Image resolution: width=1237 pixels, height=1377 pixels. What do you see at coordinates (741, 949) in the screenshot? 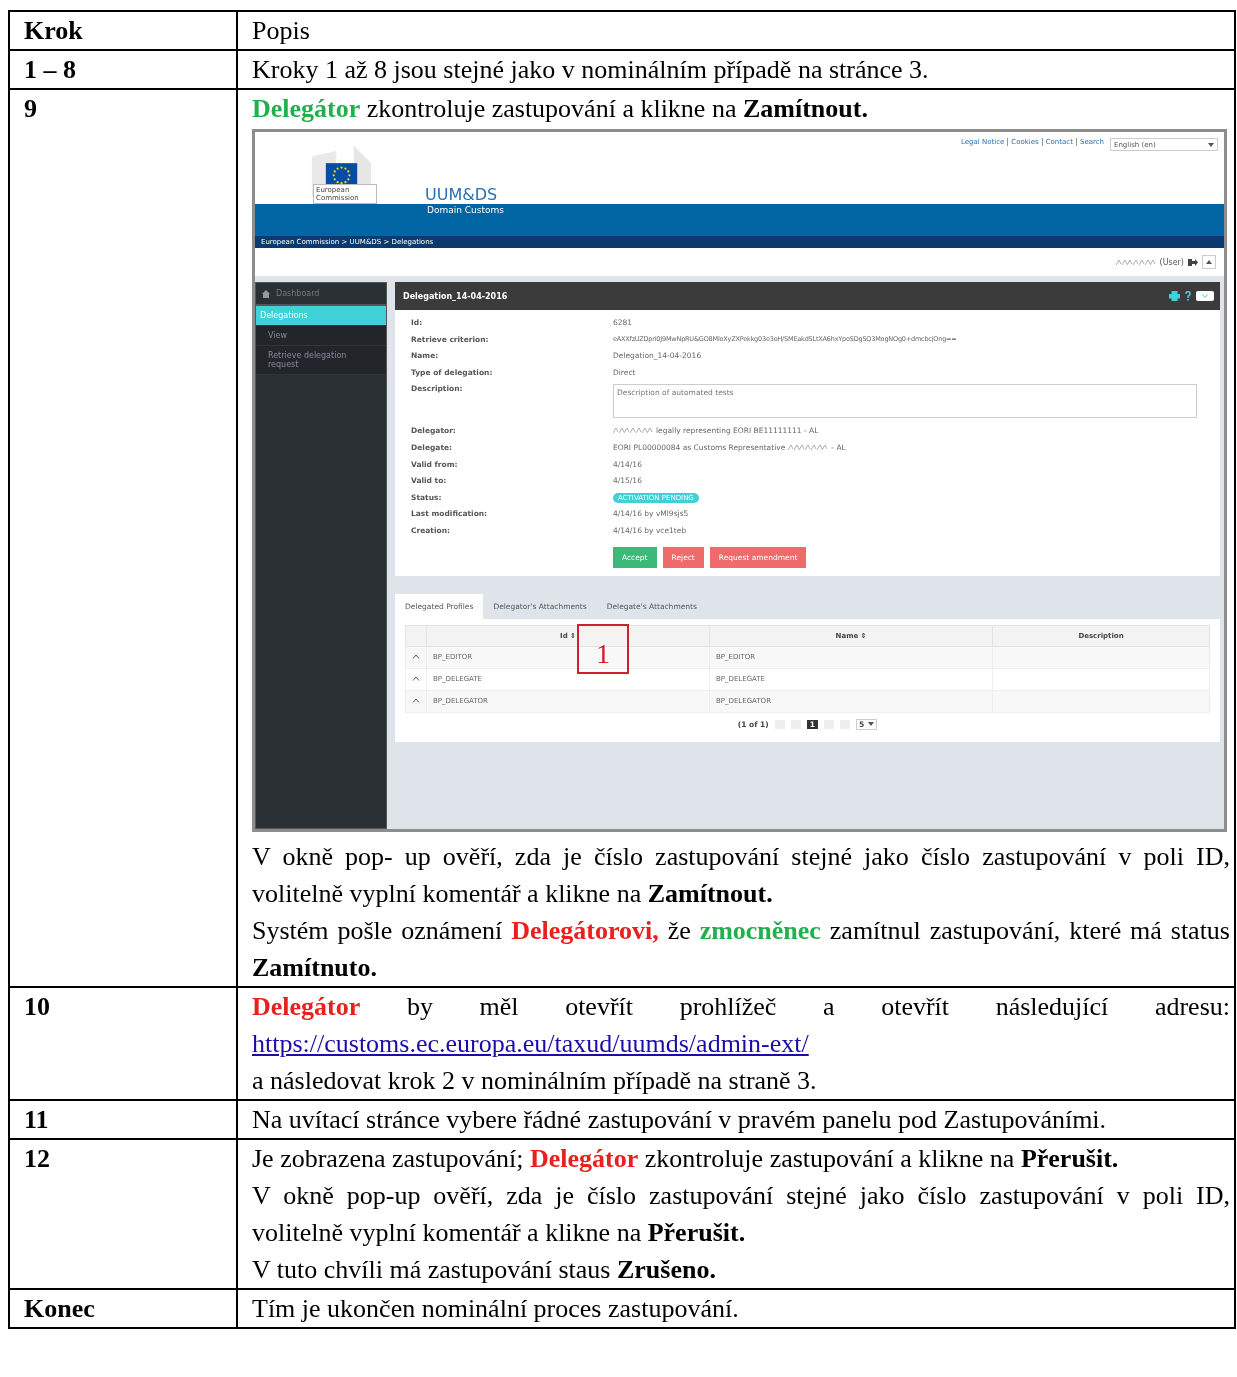
I see `step-description: Systém pošle oznámení Delegátorovi, že zmocněnec zamítnul zastupování, které má status Zamítnuto.` at bounding box center [741, 949].